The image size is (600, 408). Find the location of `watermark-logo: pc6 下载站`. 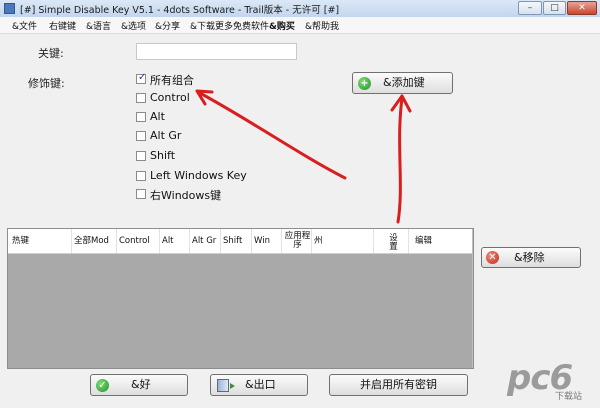

watermark-logo: pc6 下载站 is located at coordinates (545, 379).